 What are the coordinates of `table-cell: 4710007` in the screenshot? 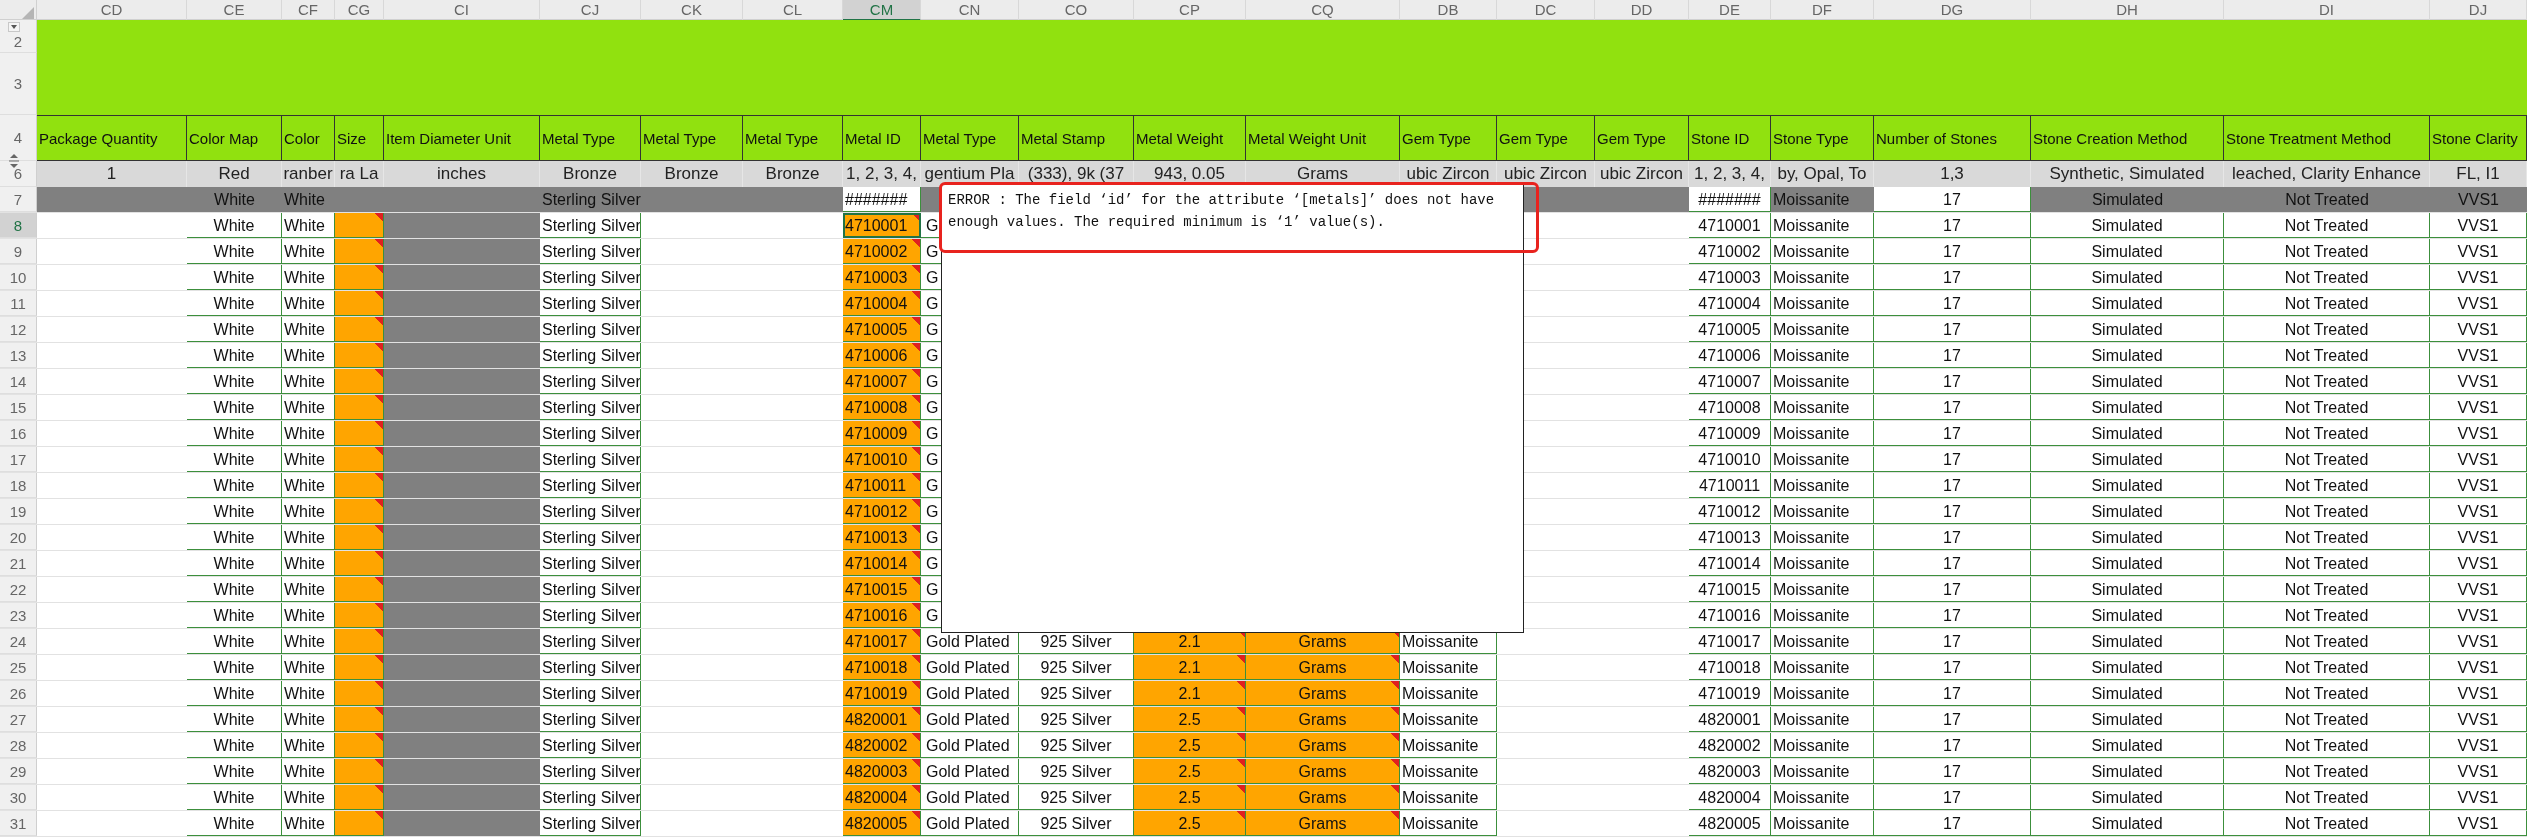 It's located at (1730, 381).